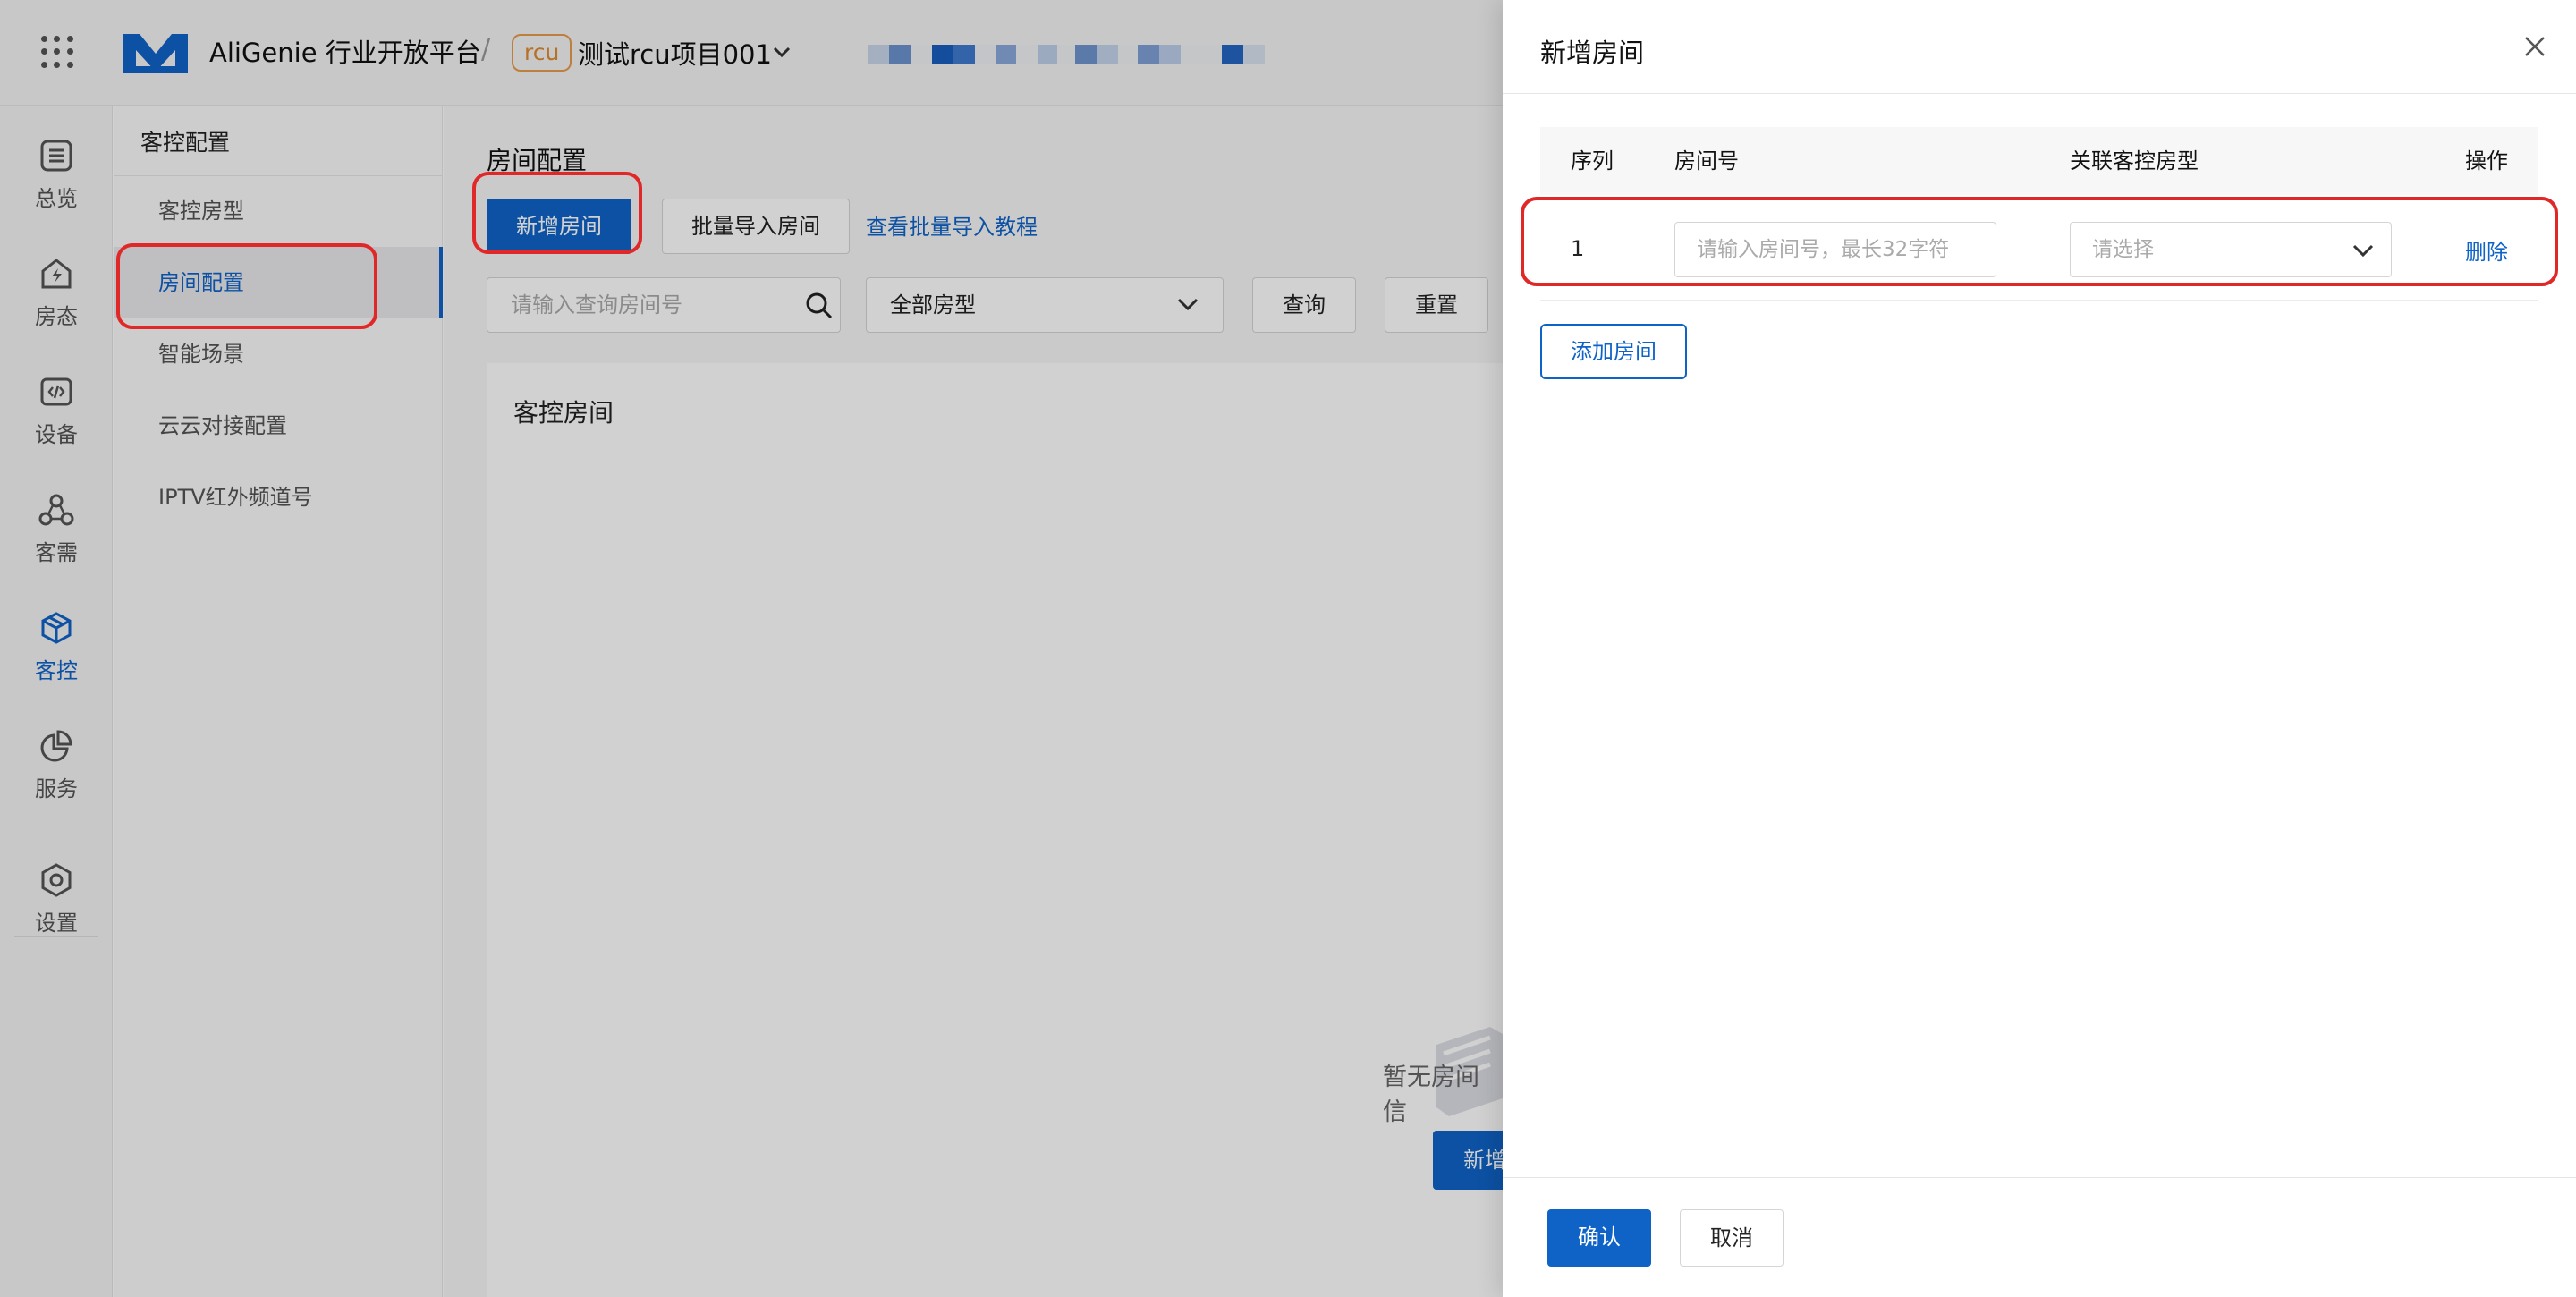  What do you see at coordinates (1732, 1238) in the screenshot?
I see `cancel-button: 取消` at bounding box center [1732, 1238].